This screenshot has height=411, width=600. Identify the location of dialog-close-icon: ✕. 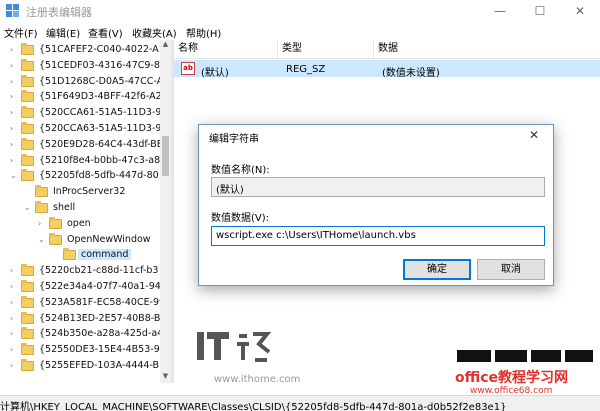
(534, 135).